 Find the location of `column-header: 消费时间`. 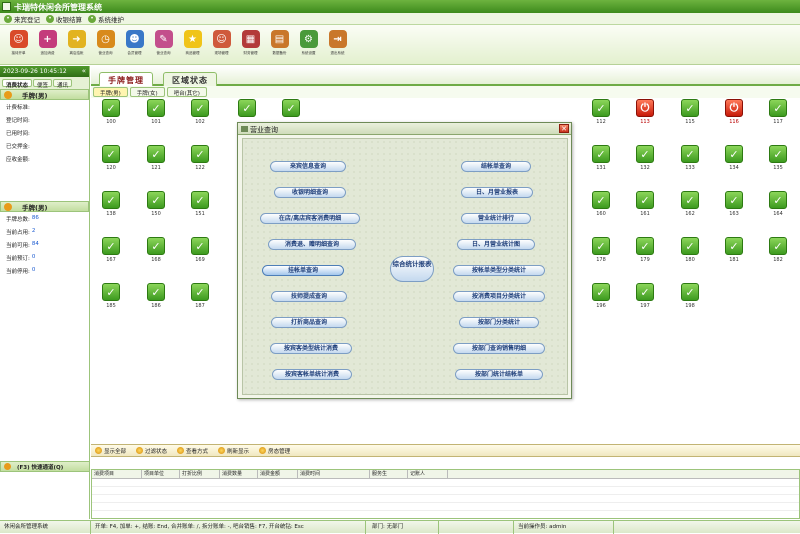

column-header: 消费时间 is located at coordinates (334, 474).